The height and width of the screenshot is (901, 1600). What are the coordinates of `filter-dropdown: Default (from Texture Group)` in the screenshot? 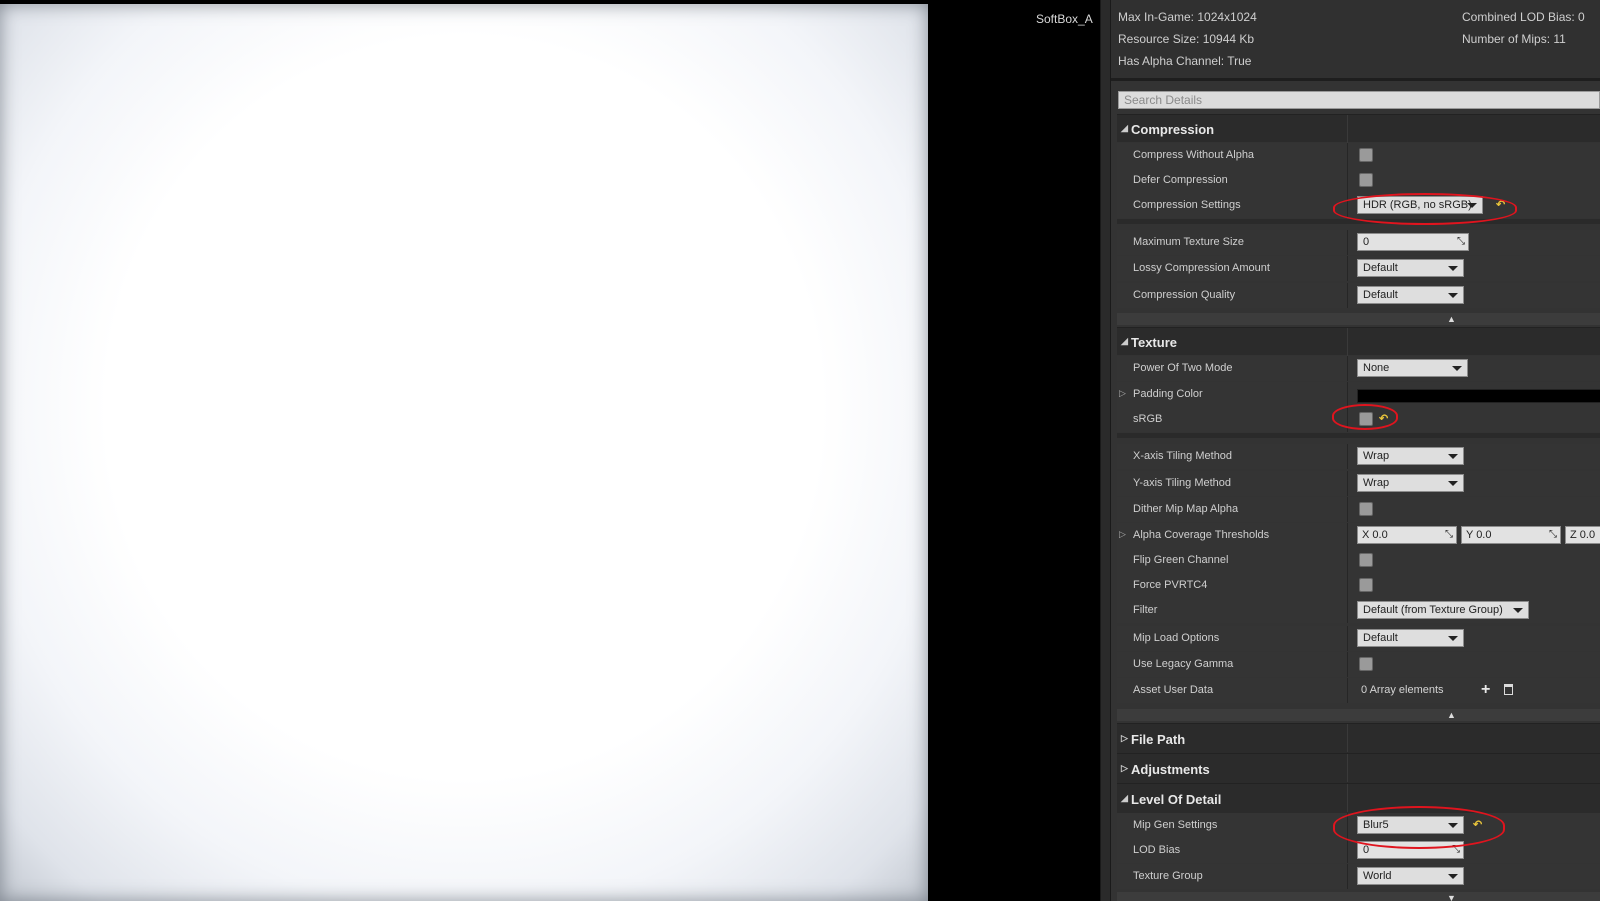 It's located at (1443, 610).